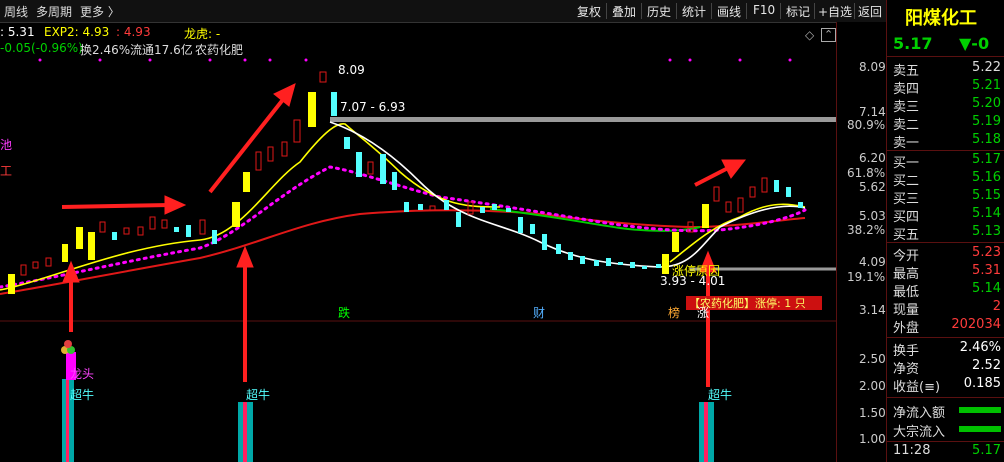 The width and height of the screenshot is (1004, 462). Describe the element at coordinates (16, 11) in the screenshot. I see `tab-weekly: 周线` at that location.